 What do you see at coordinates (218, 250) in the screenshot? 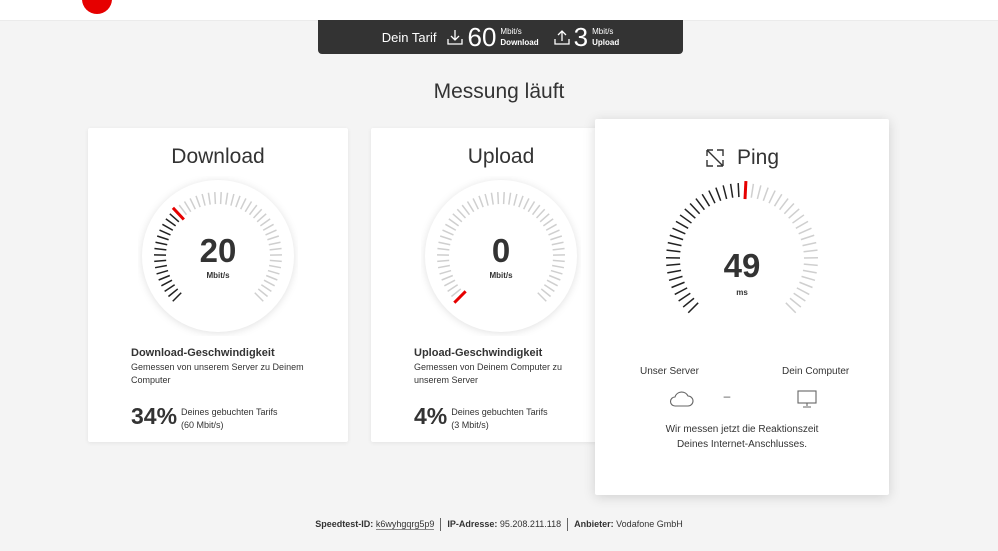
I see `download-value: 20` at bounding box center [218, 250].